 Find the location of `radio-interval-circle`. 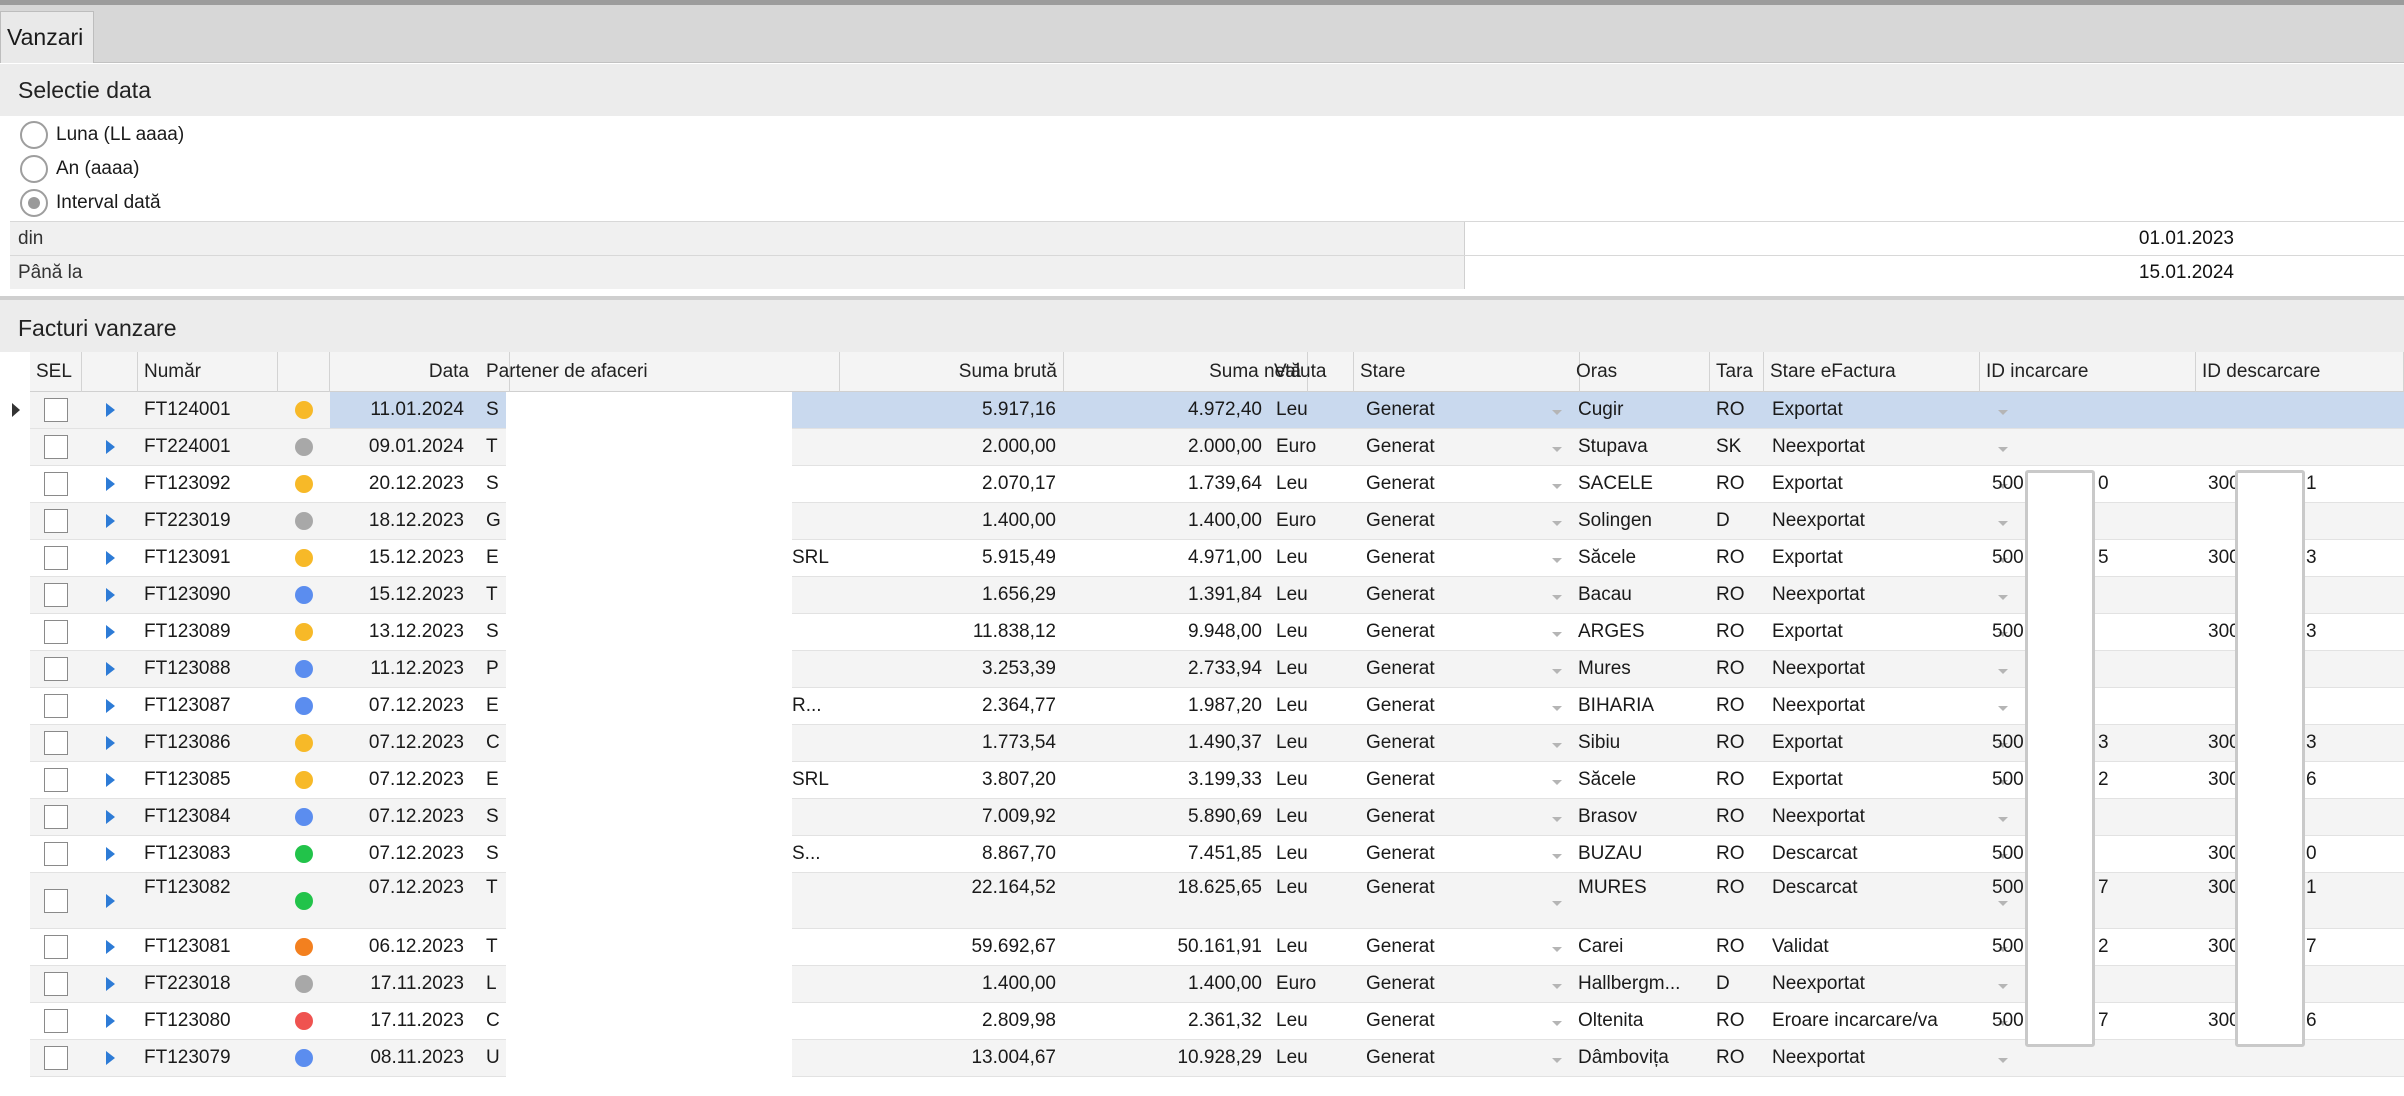

radio-interval-circle is located at coordinates (34, 203).